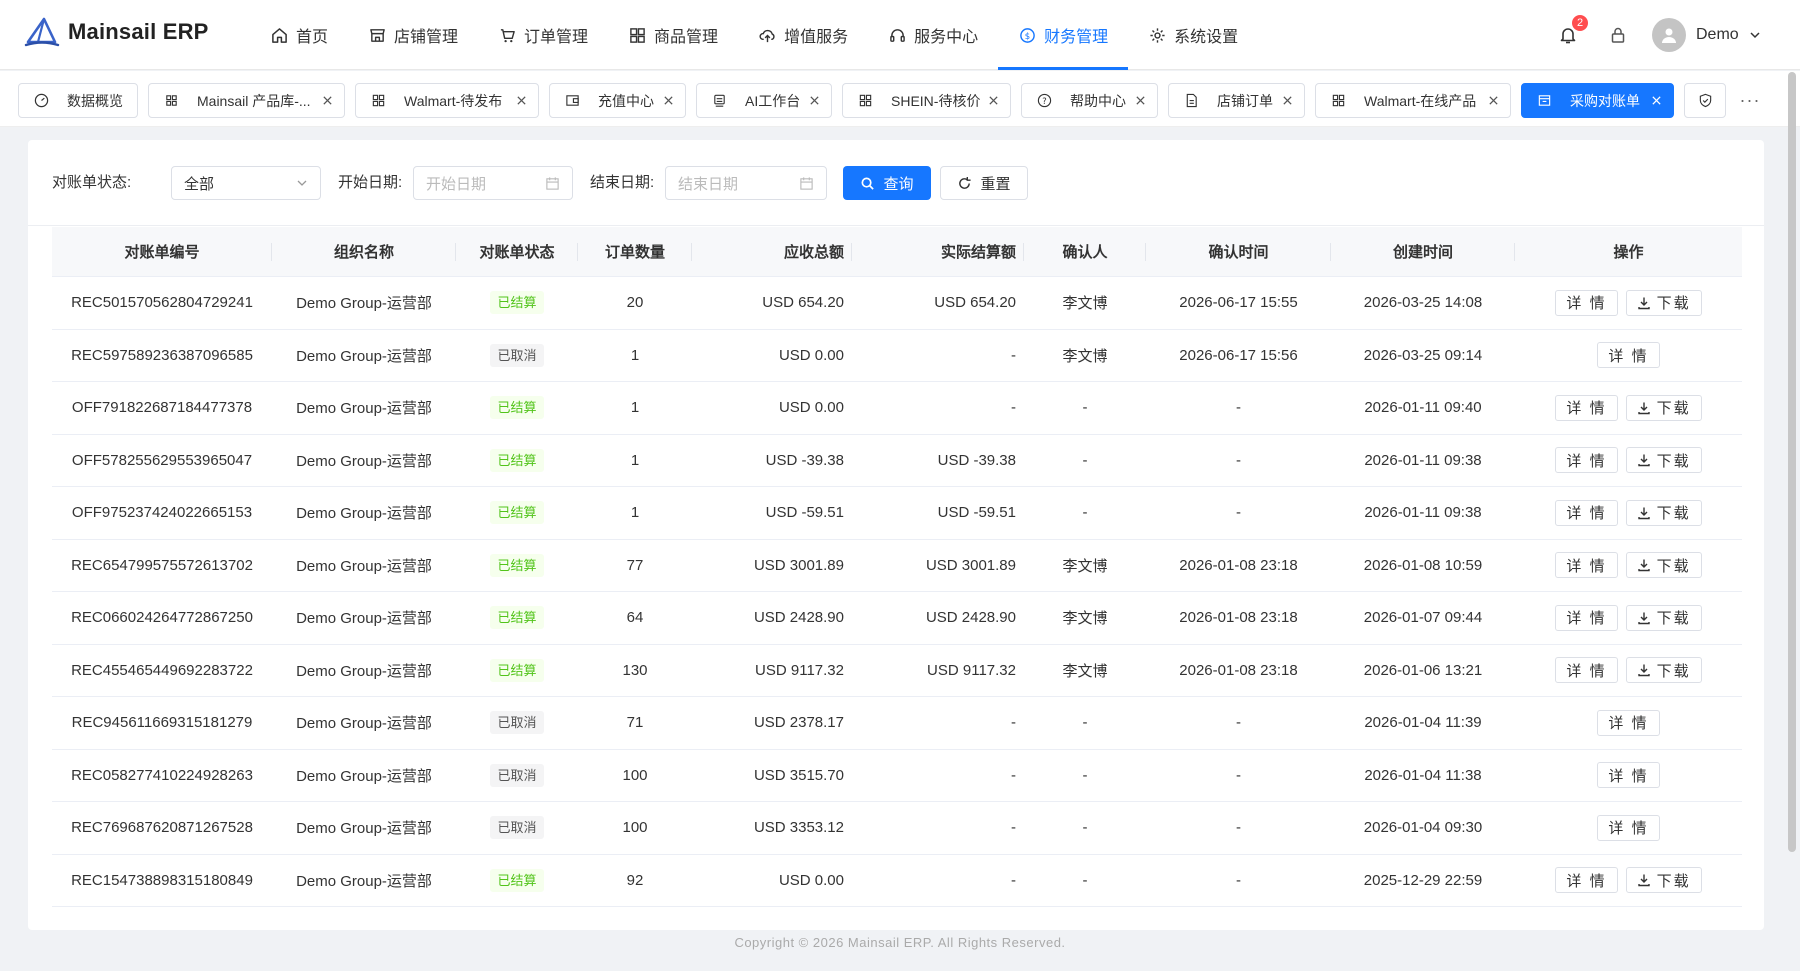 The image size is (1800, 971). I want to click on settled-amount: USD 3001.89, so click(970, 565).